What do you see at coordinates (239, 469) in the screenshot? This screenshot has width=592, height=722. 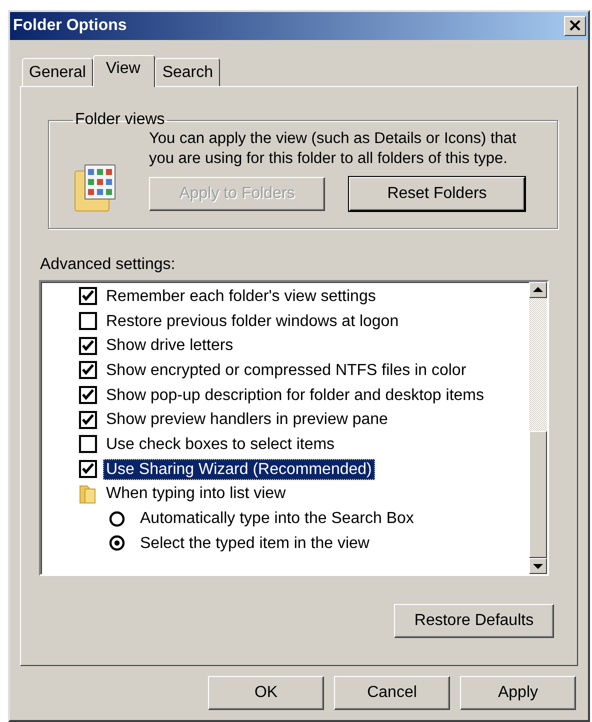 I see `setting-label: Use Sharing Wizard (Recommended)` at bounding box center [239, 469].